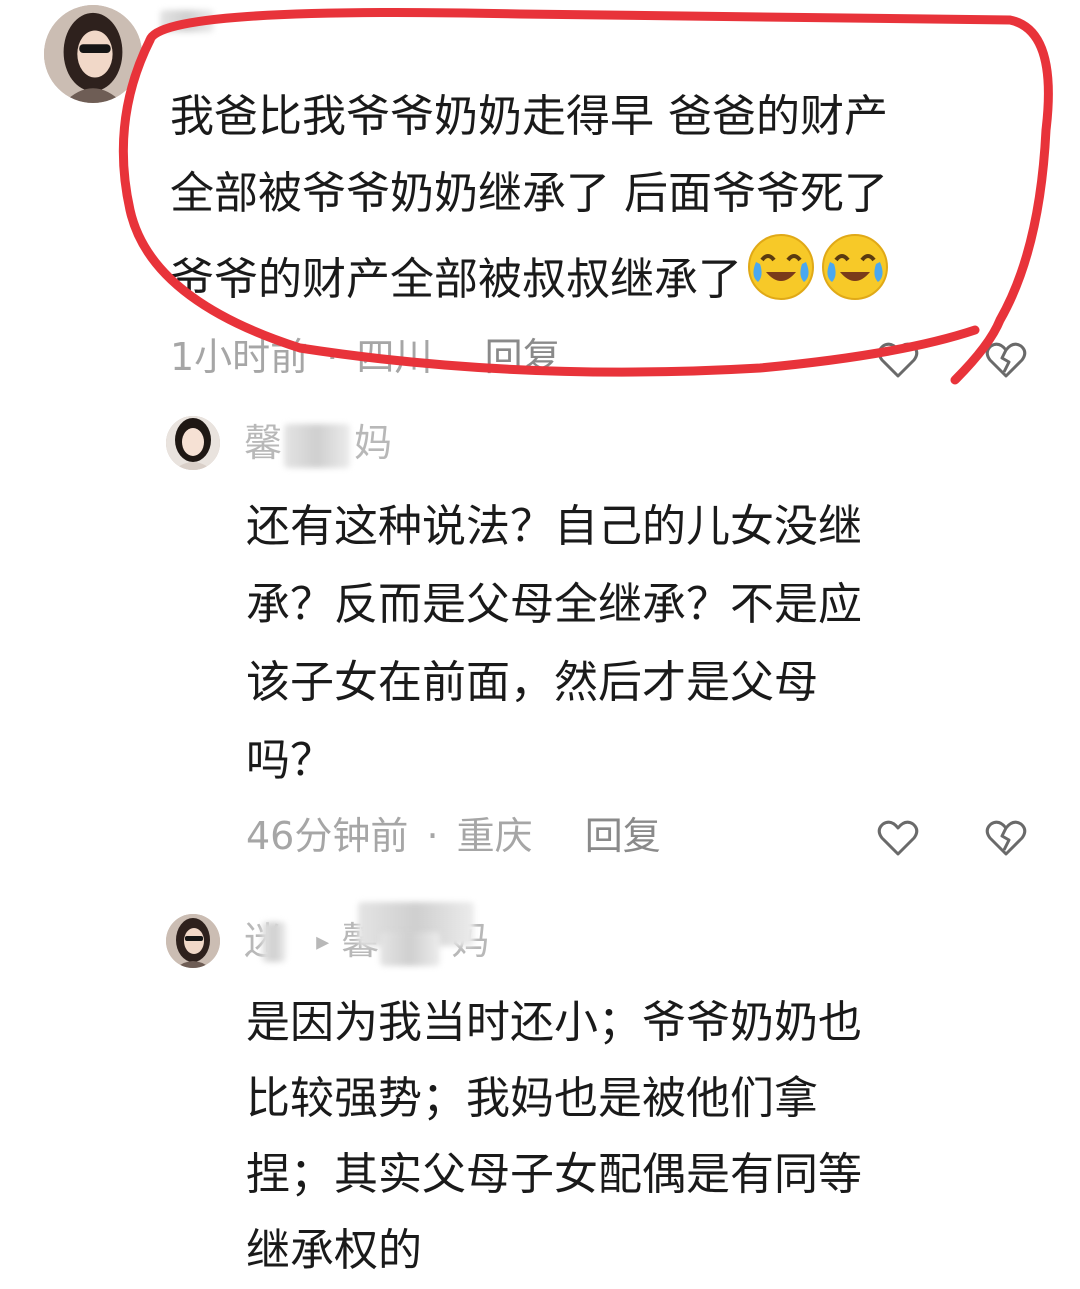 The height and width of the screenshot is (1289, 1080). Describe the element at coordinates (239, 357) in the screenshot. I see `comment-time: 1小时前` at that location.